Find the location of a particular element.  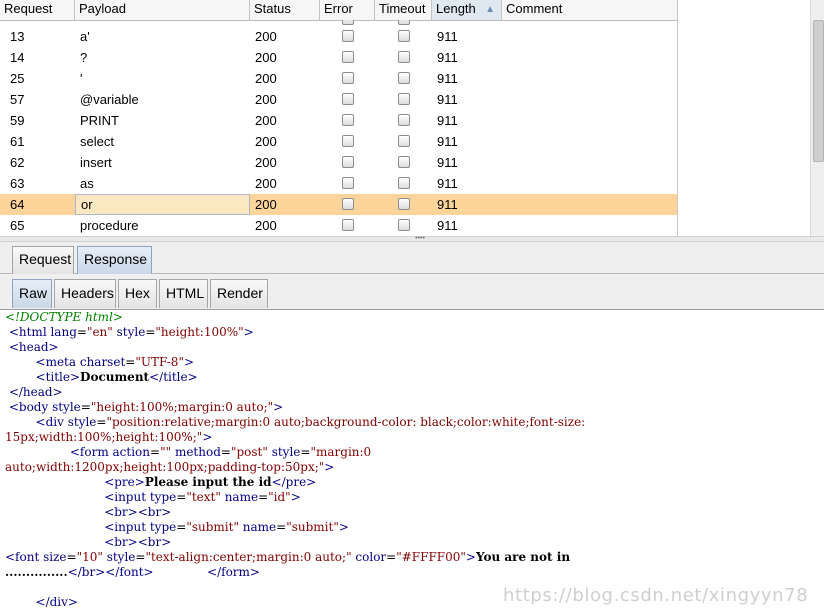

message-tabs: Request Response is located at coordinates (412, 258).